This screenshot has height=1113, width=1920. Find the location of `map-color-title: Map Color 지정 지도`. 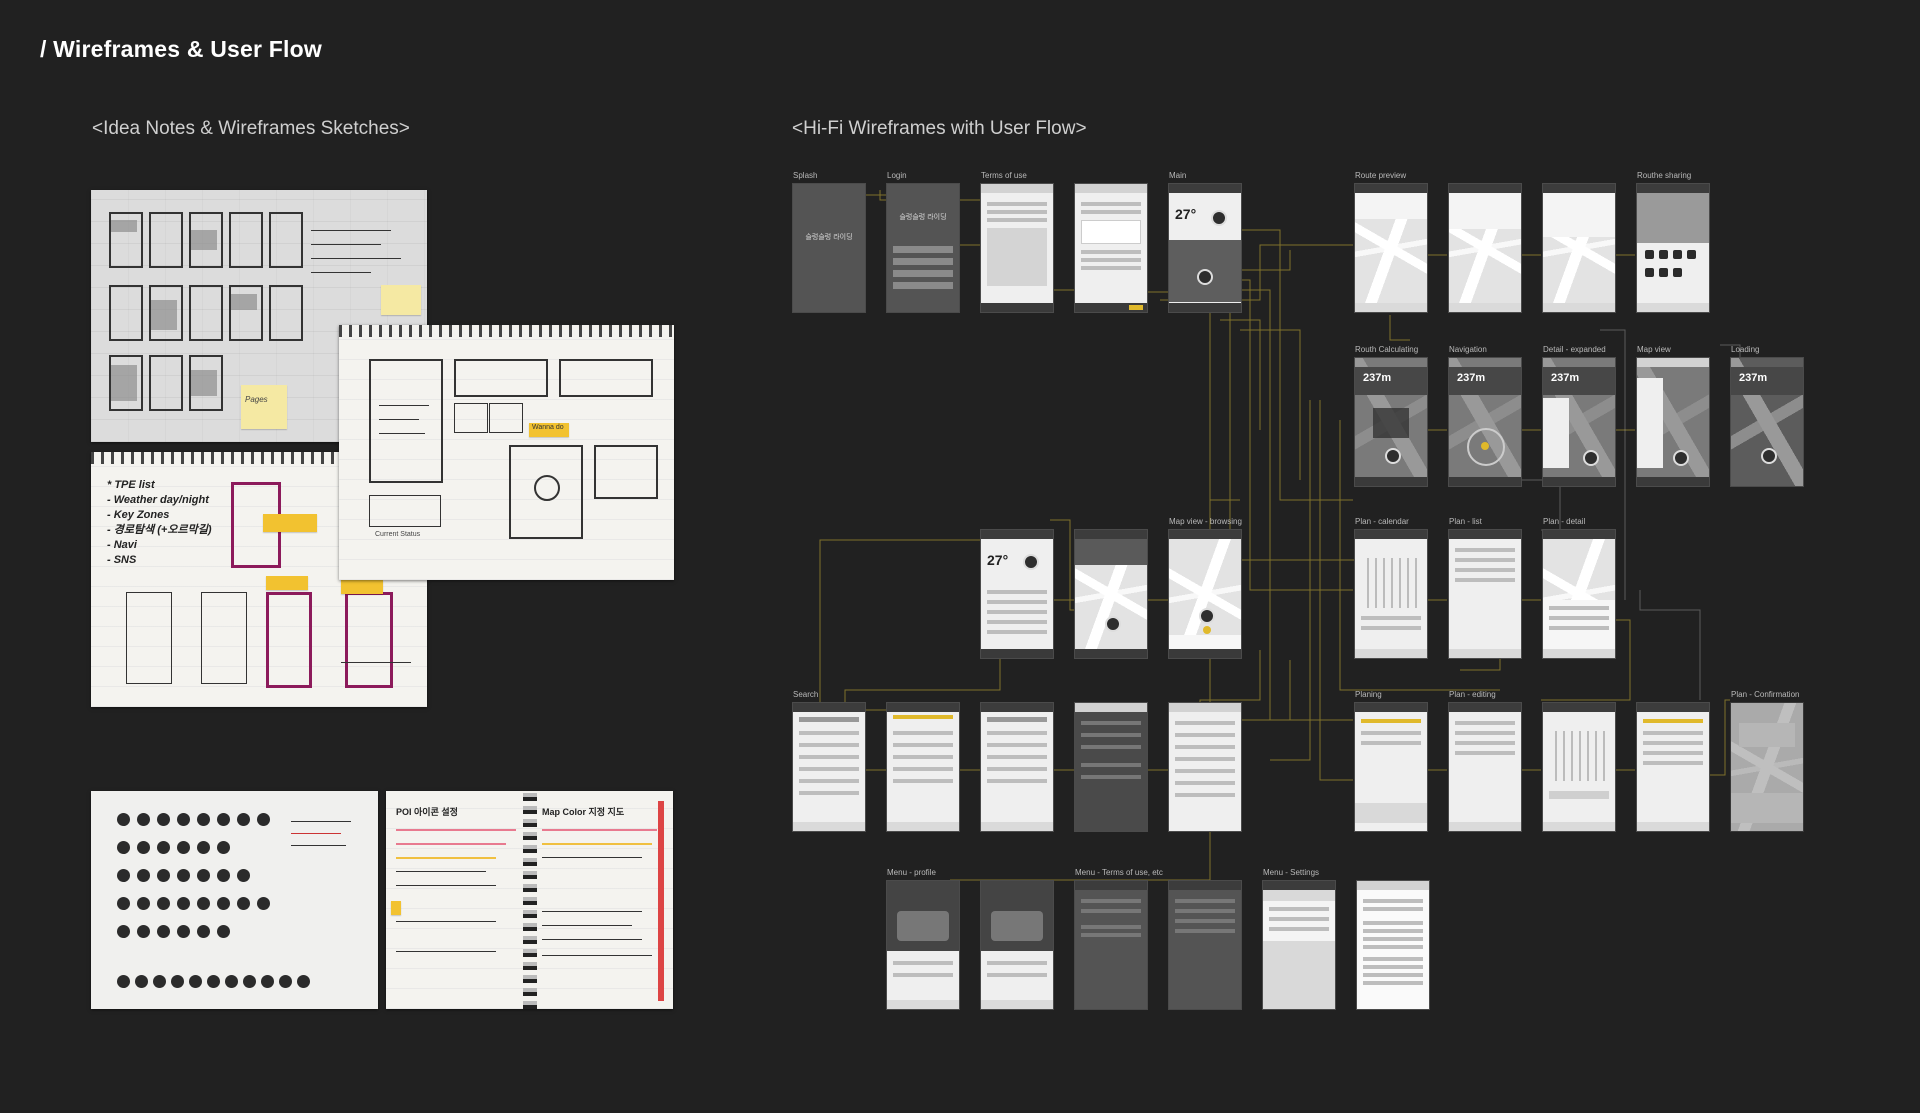

map-color-title: Map Color 지정 지도 is located at coordinates (583, 812).